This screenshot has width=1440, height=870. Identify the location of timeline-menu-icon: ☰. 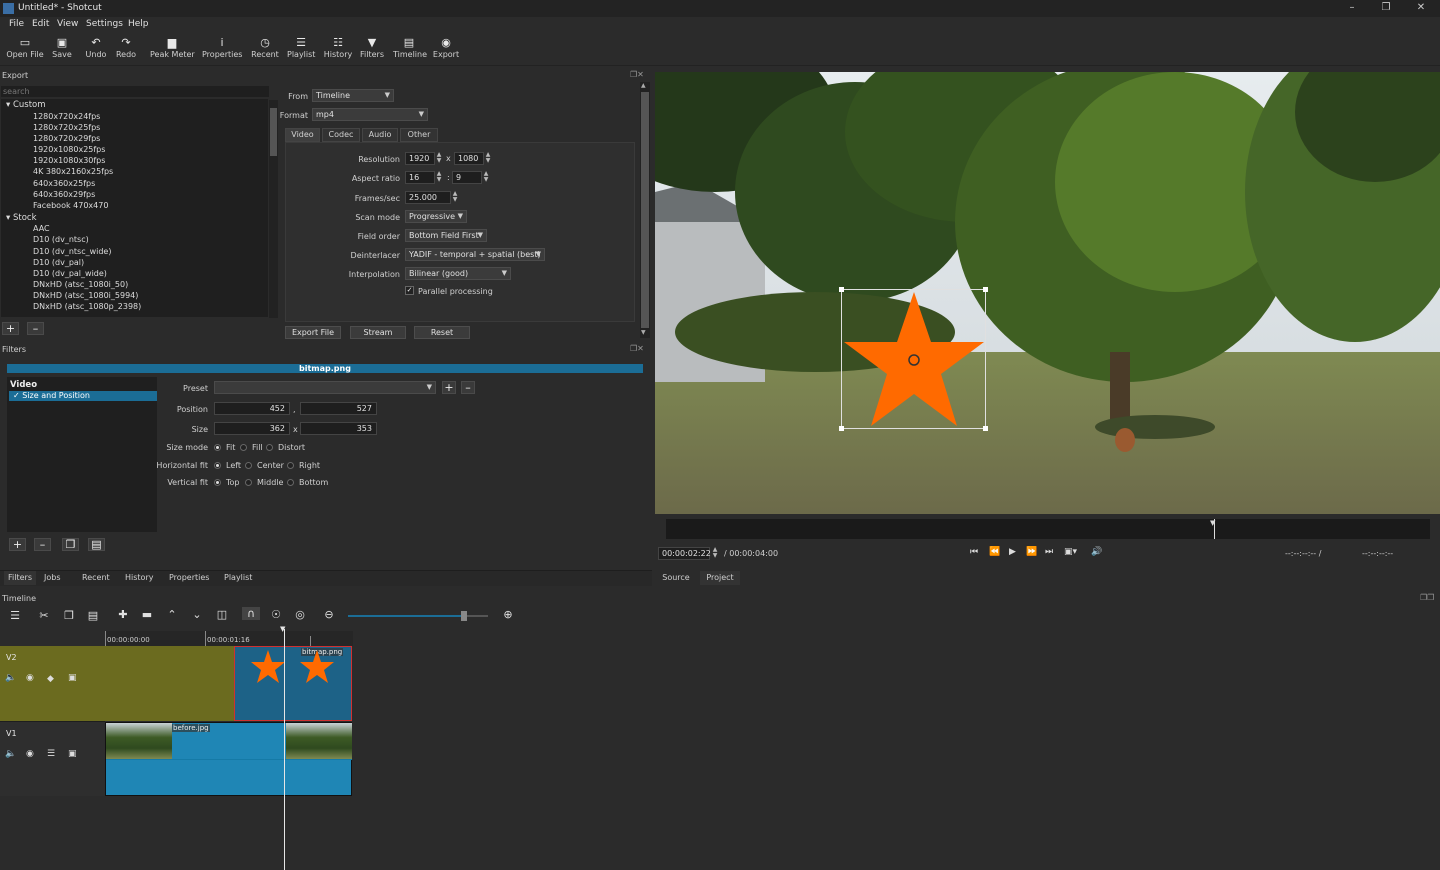
(15, 615).